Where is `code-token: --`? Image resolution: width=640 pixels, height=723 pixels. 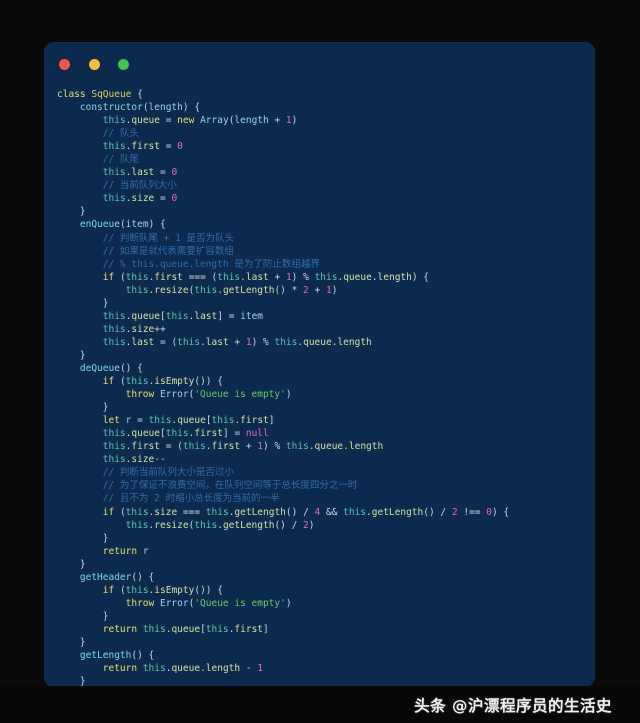 code-token: -- is located at coordinates (160, 460).